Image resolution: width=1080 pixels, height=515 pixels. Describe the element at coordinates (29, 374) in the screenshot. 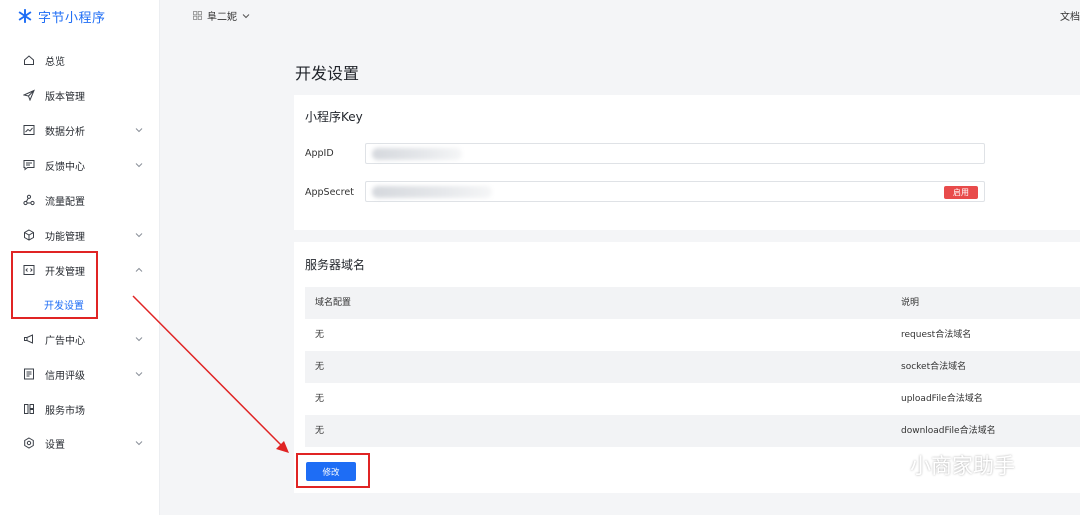

I see `document-icon` at that location.